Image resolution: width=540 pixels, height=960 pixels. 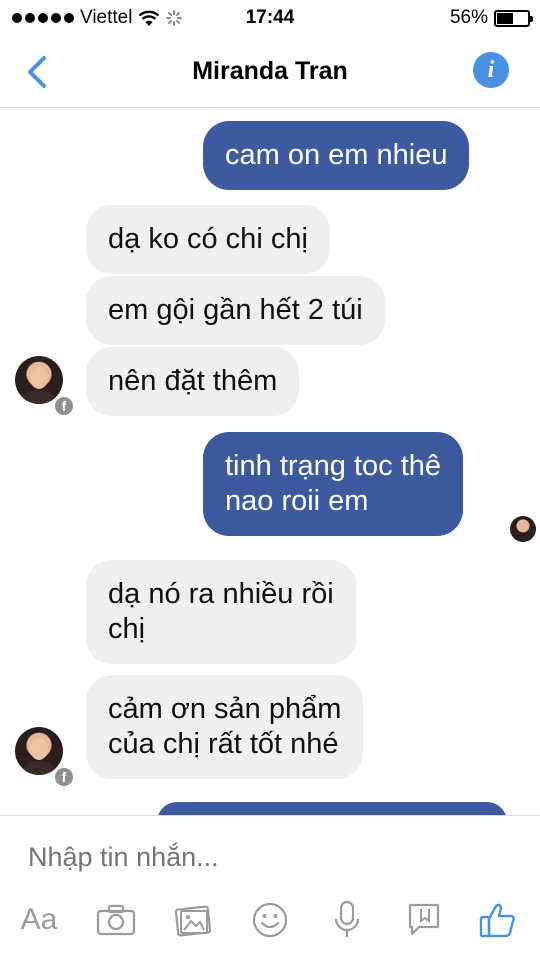 What do you see at coordinates (332, 808) in the screenshot?
I see `message-bubble-outgoing-partial` at bounding box center [332, 808].